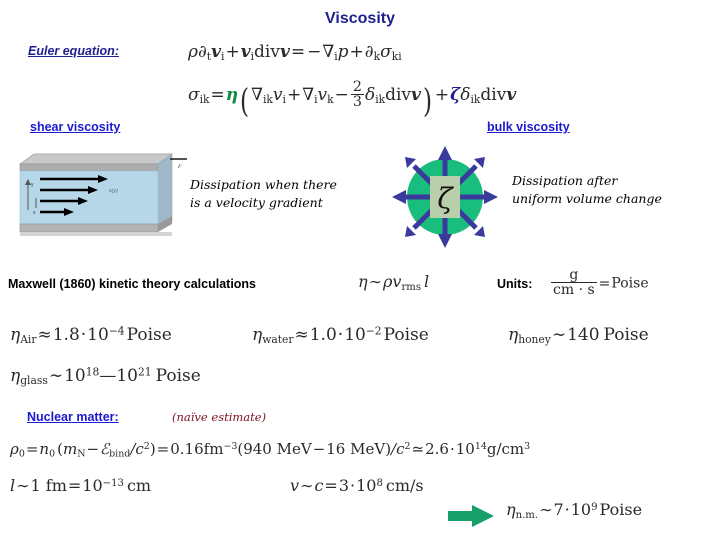 The image size is (720, 540). What do you see at coordinates (301, 335) in the screenshot?
I see `approx-operator: ≈` at bounding box center [301, 335].